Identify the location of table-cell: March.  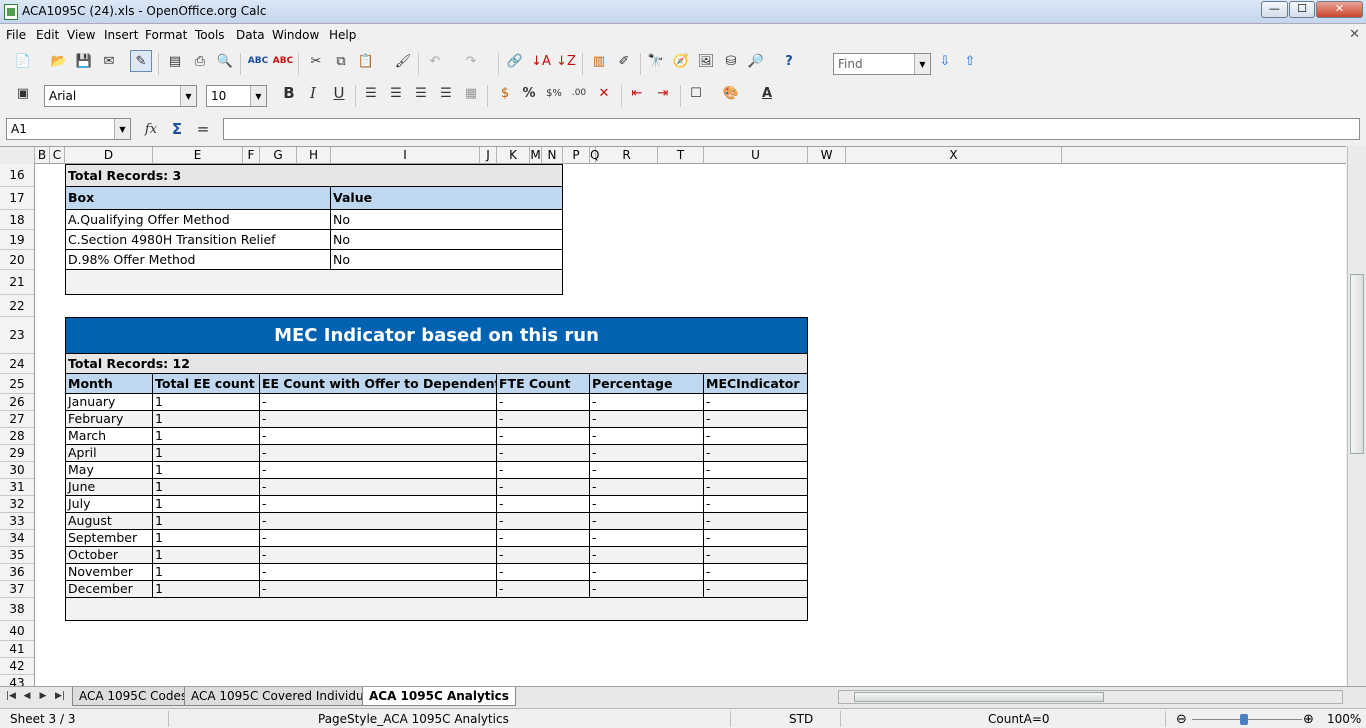
(109, 436).